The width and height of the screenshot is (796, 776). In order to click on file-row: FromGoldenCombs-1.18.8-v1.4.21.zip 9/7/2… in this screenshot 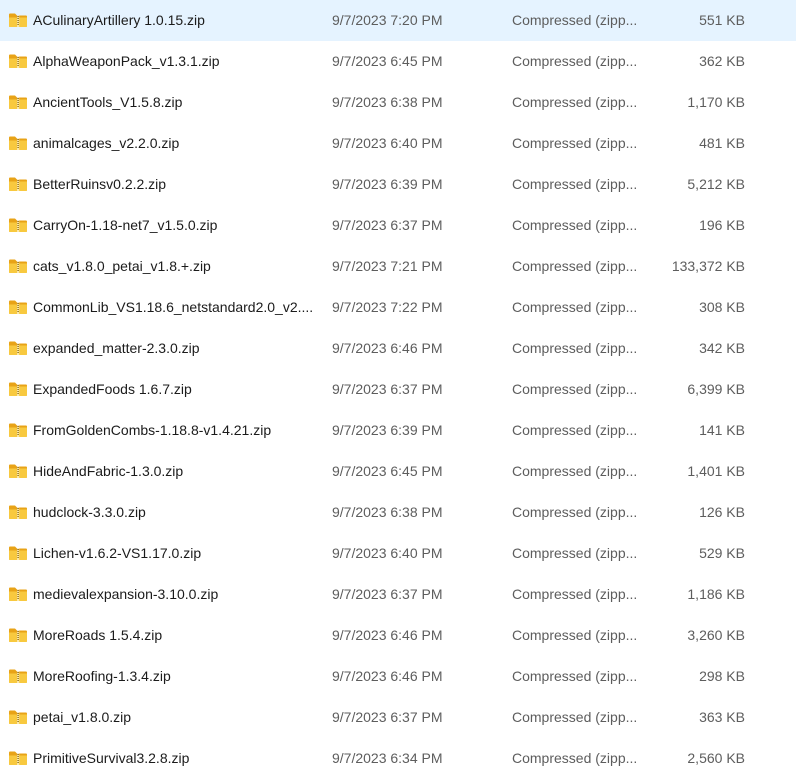, I will do `click(398, 430)`.